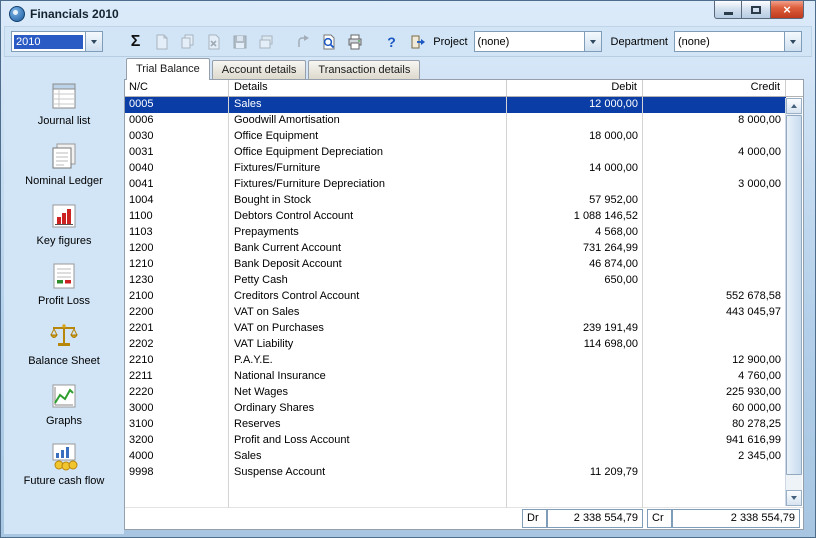  Describe the element at coordinates (391, 41) in the screenshot. I see `help-button: ?` at that location.